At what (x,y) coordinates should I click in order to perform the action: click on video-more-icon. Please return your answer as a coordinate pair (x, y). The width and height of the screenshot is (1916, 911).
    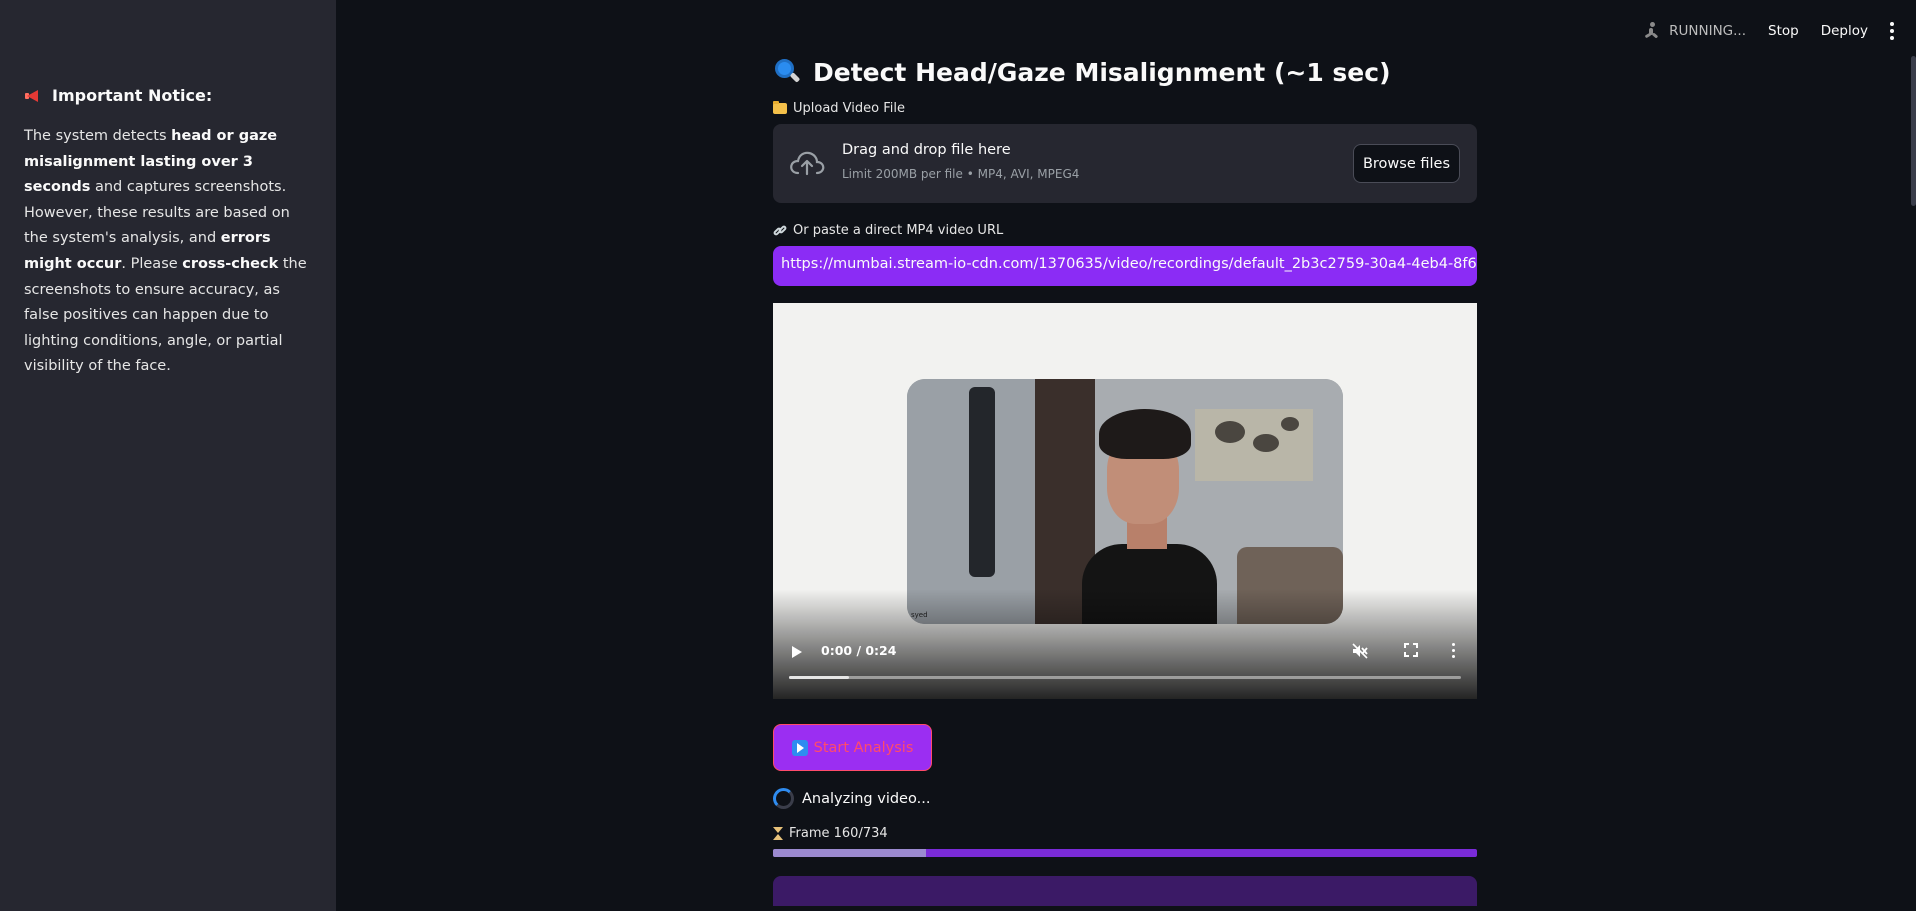
    Looking at the image, I should click on (1453, 650).